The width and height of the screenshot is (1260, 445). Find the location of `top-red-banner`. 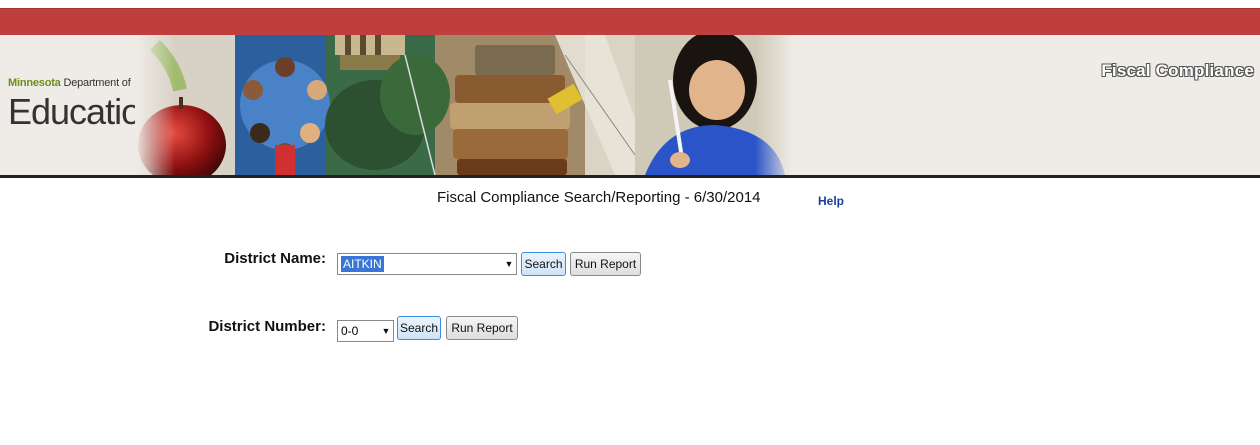

top-red-banner is located at coordinates (630, 21).